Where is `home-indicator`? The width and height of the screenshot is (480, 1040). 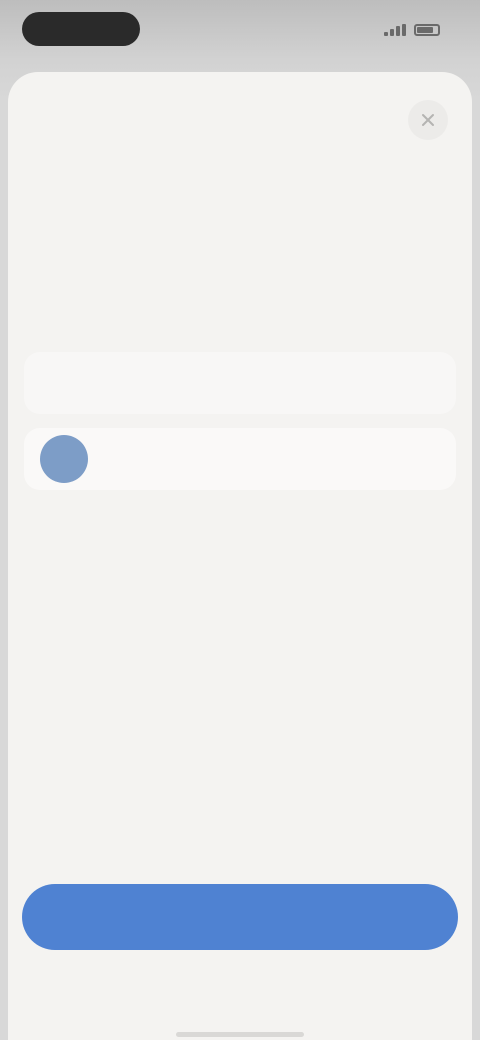 home-indicator is located at coordinates (240, 1034).